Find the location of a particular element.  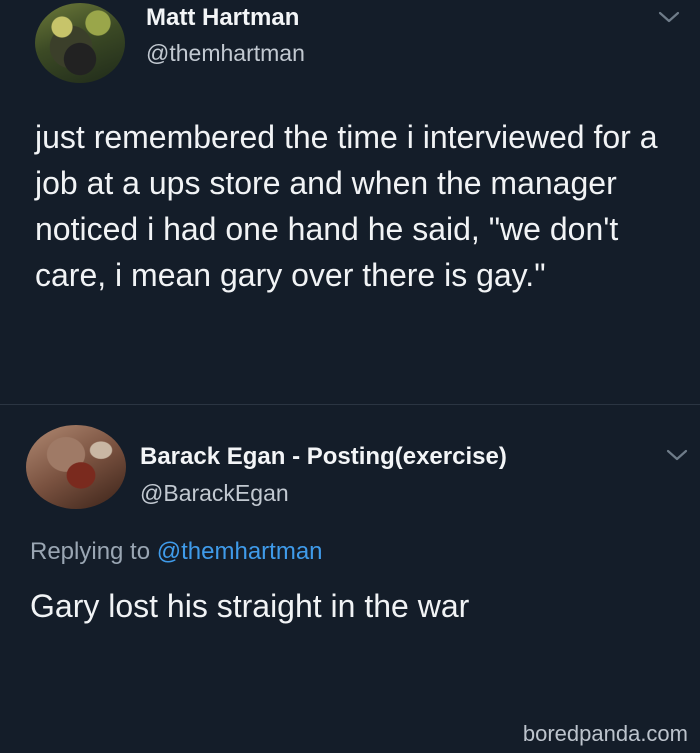

author-handle: @BarackEgan is located at coordinates (214, 493).